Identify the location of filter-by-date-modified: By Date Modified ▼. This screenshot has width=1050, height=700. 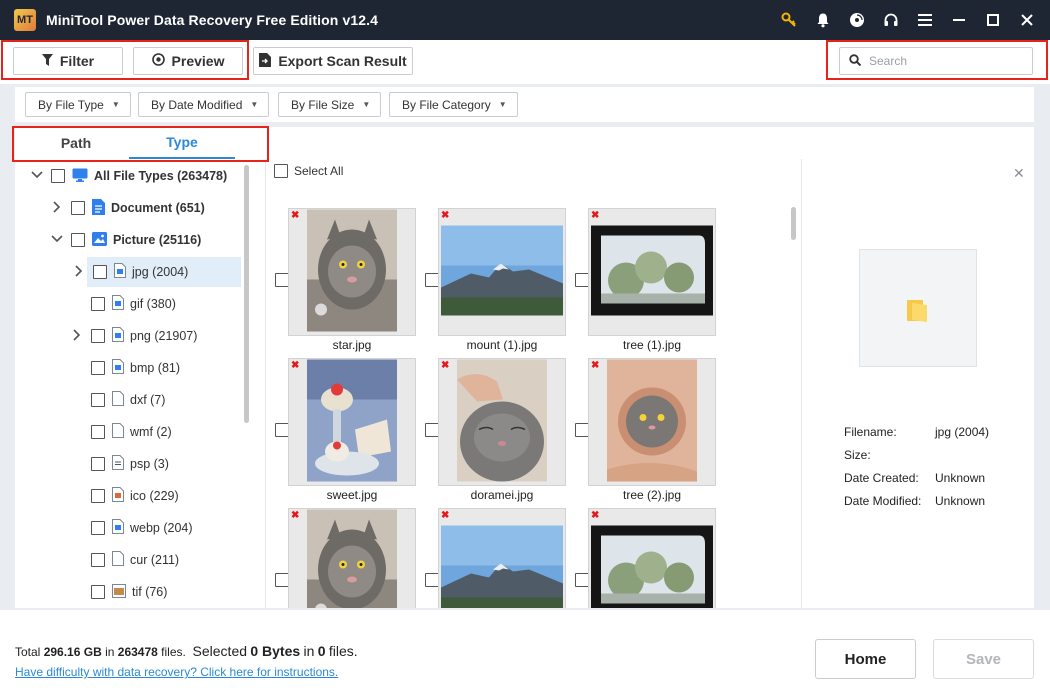
(204, 104).